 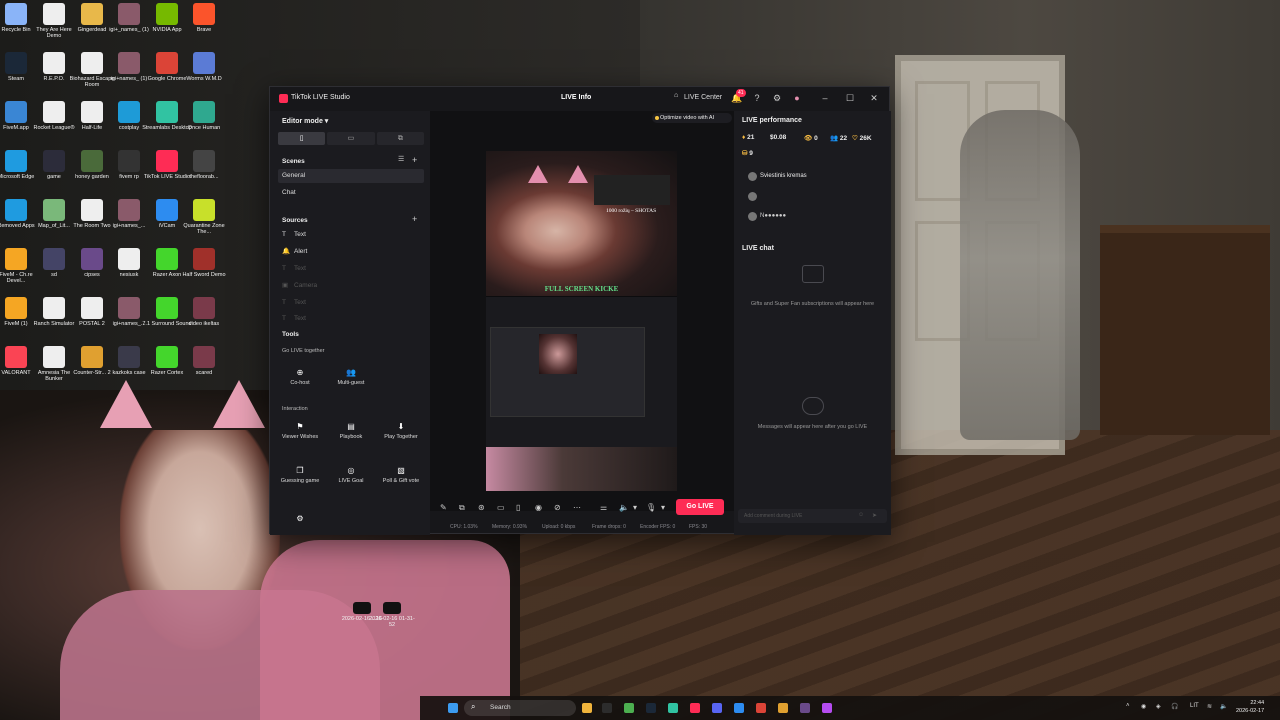 What do you see at coordinates (300, 475) in the screenshot?
I see `tool-guessing-game-button: ❐ Guessing game` at bounding box center [300, 475].